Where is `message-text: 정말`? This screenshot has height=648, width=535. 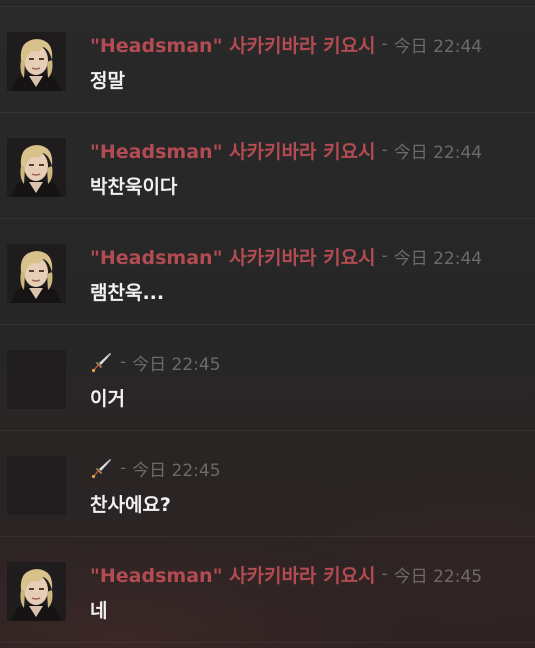
message-text: 정말 is located at coordinates (107, 81).